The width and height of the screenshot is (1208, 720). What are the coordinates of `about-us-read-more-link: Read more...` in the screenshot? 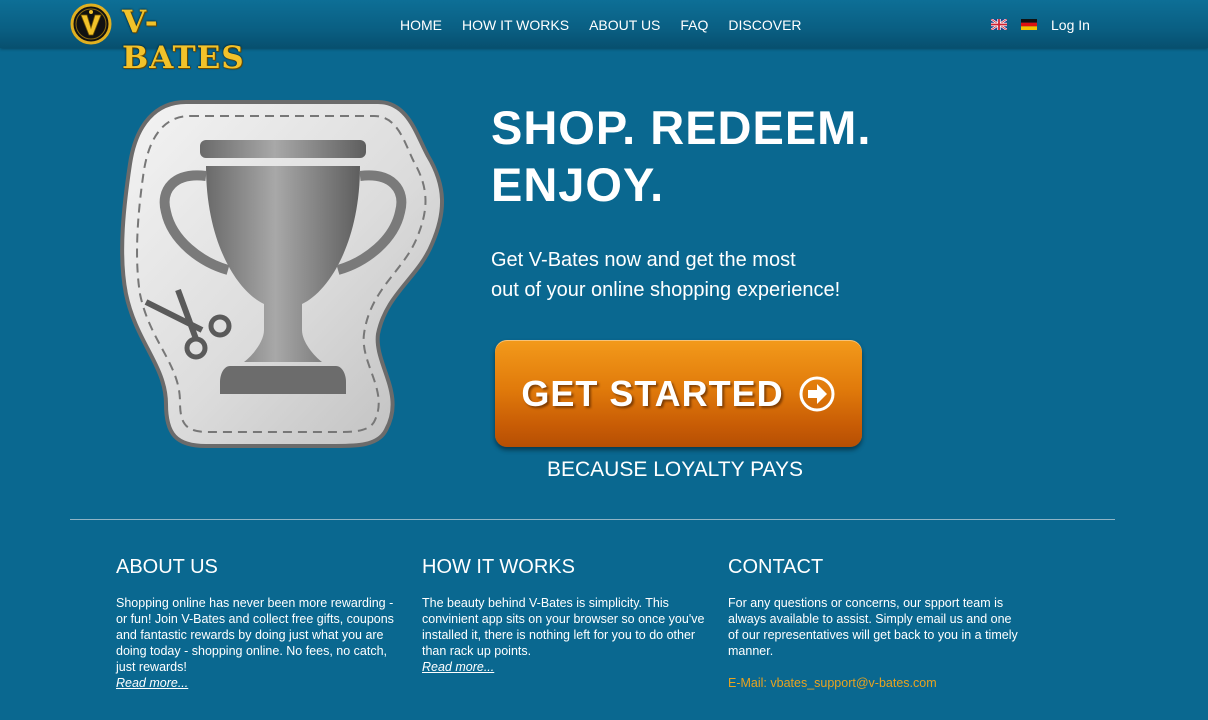 It's located at (261, 683).